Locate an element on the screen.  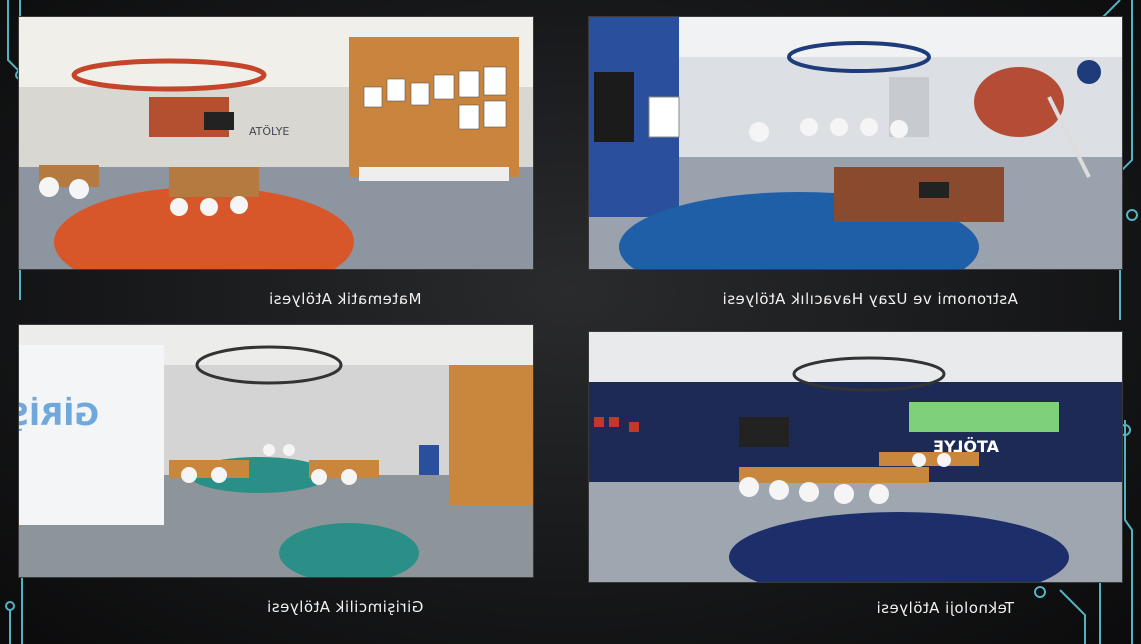
wall-text: ATÖLYE is located at coordinates (269, 131).